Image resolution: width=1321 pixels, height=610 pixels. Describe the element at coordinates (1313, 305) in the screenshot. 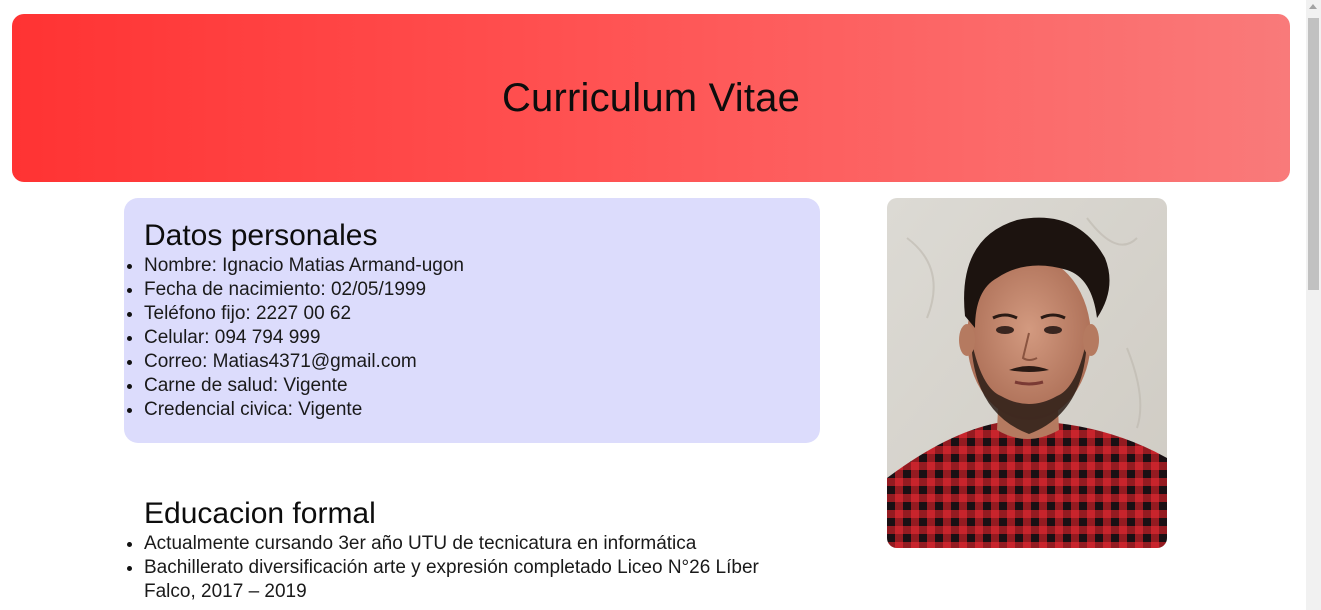

I see `vertical-scrollbar` at that location.